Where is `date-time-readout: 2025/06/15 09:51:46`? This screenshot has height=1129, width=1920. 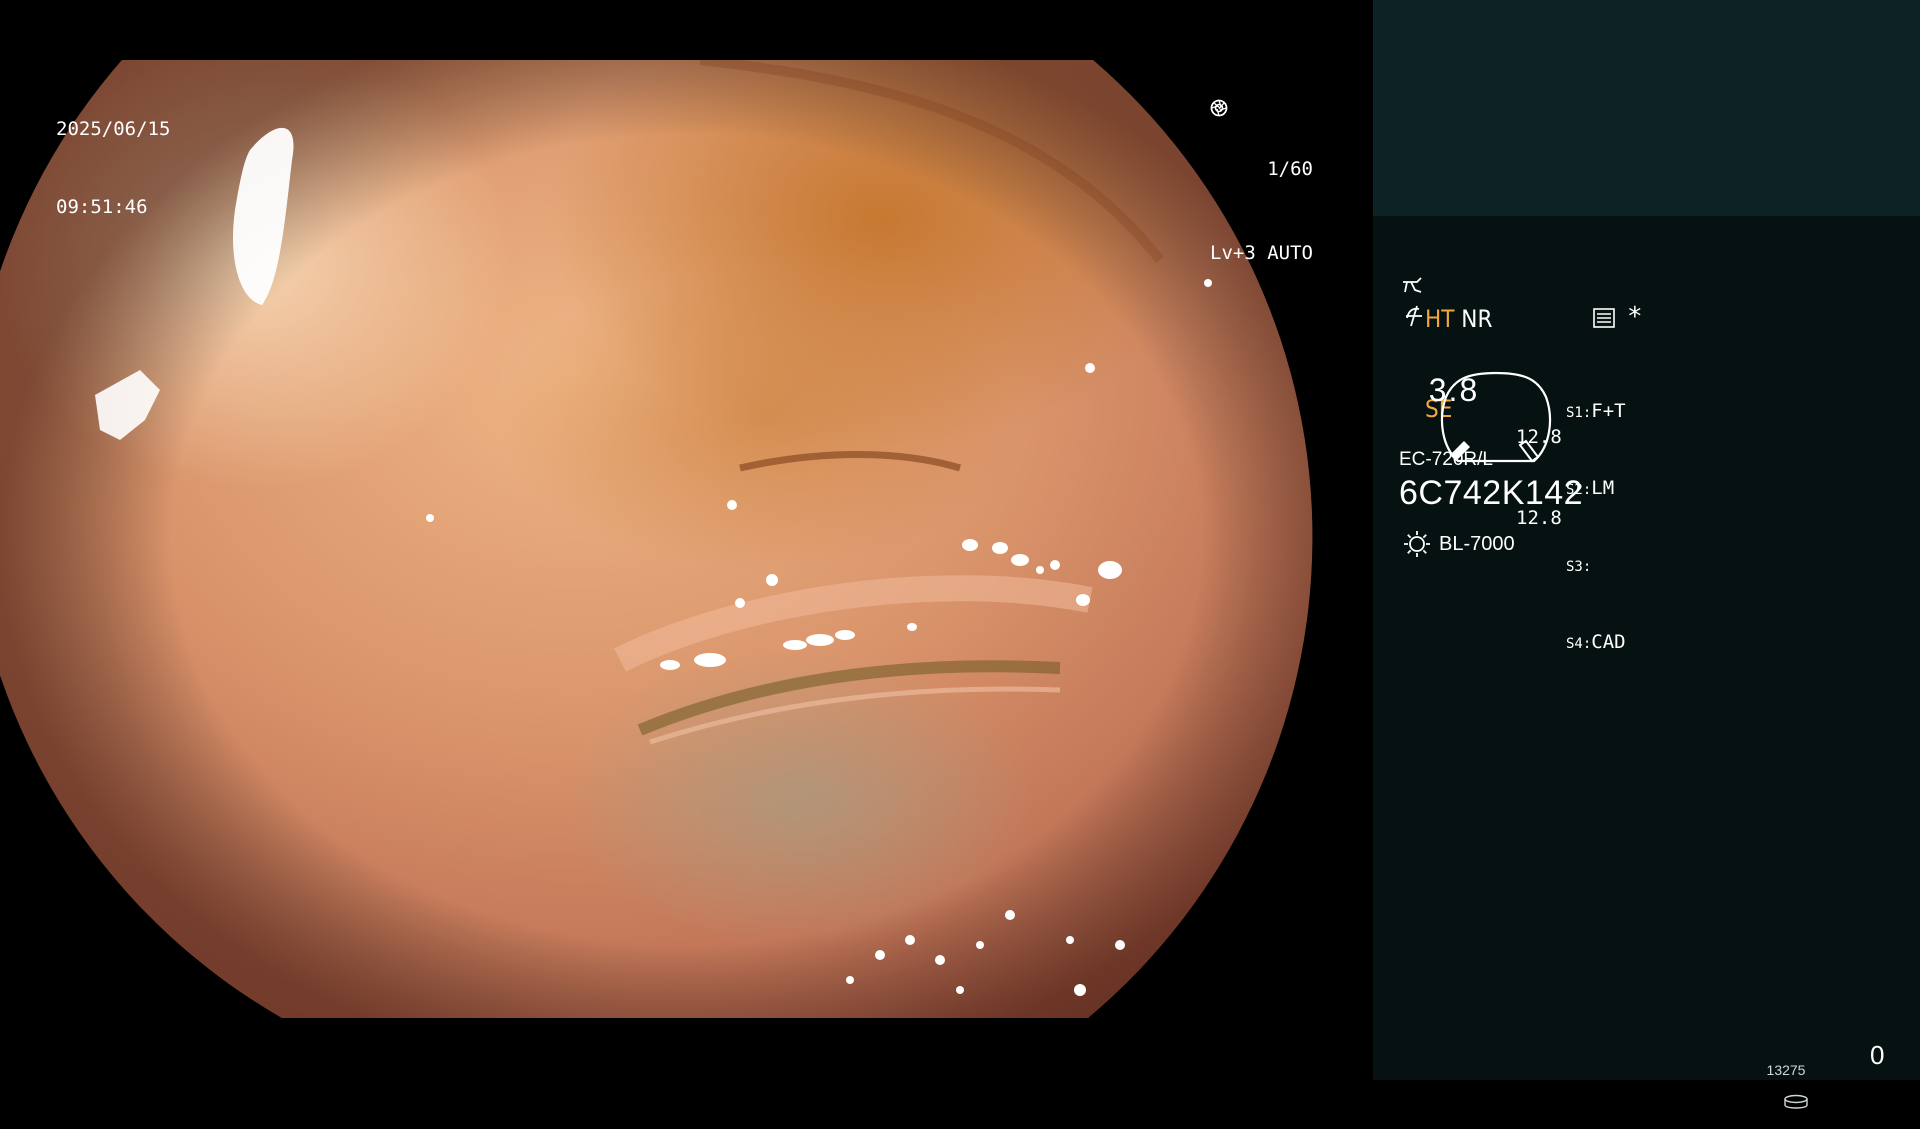 date-time-readout: 2025/06/15 09:51:46 is located at coordinates (113, 168).